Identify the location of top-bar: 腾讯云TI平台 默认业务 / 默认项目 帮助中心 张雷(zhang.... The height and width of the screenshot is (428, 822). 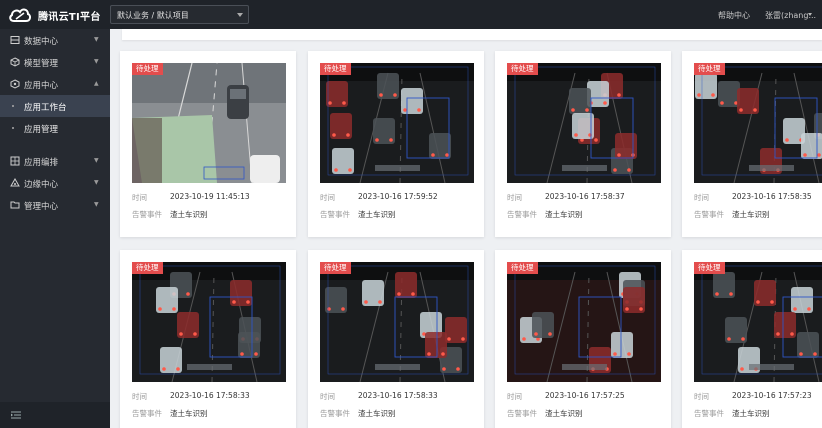
(411, 14).